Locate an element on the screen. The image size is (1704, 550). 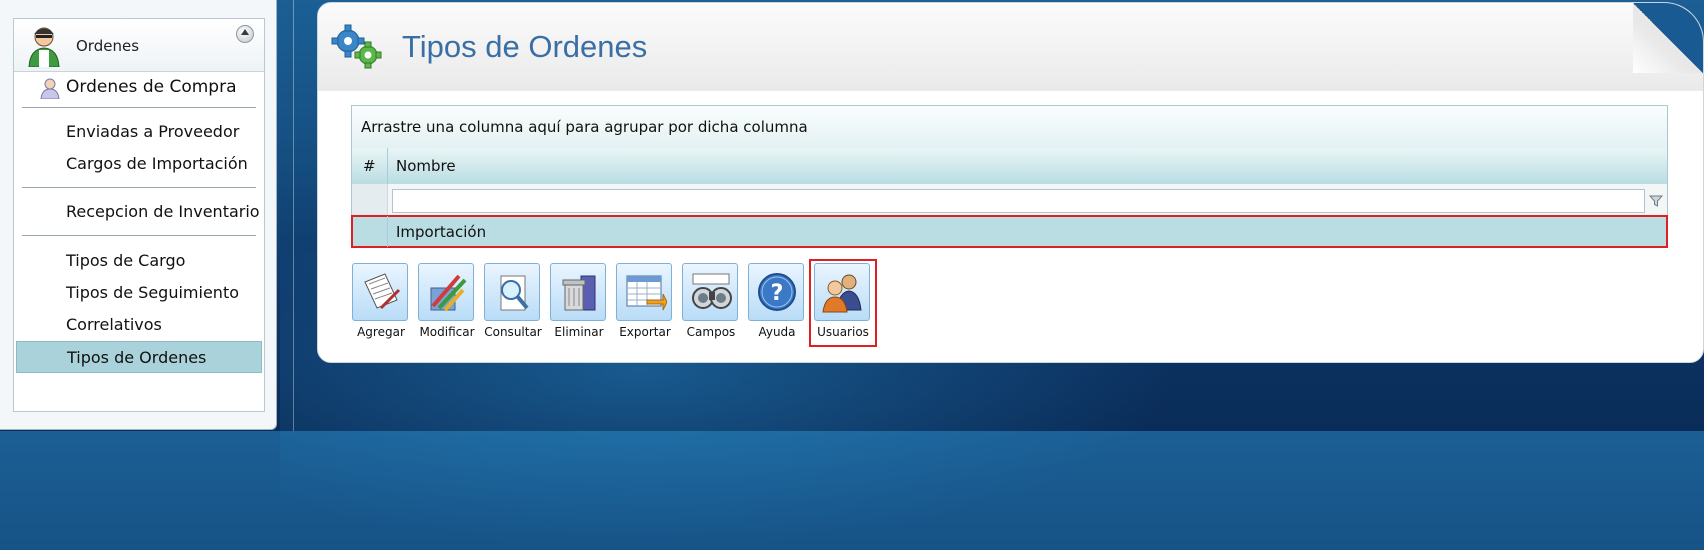
column-header-nombre: Nombre is located at coordinates (426, 166).